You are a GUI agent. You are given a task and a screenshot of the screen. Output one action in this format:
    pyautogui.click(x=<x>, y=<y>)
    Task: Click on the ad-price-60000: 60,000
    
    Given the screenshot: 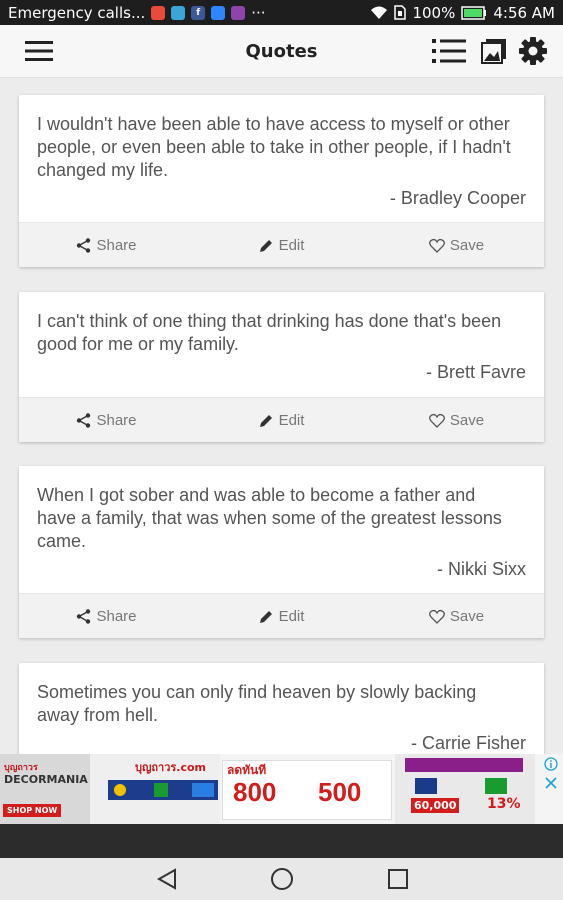 What is the action you would take?
    pyautogui.click(x=435, y=805)
    